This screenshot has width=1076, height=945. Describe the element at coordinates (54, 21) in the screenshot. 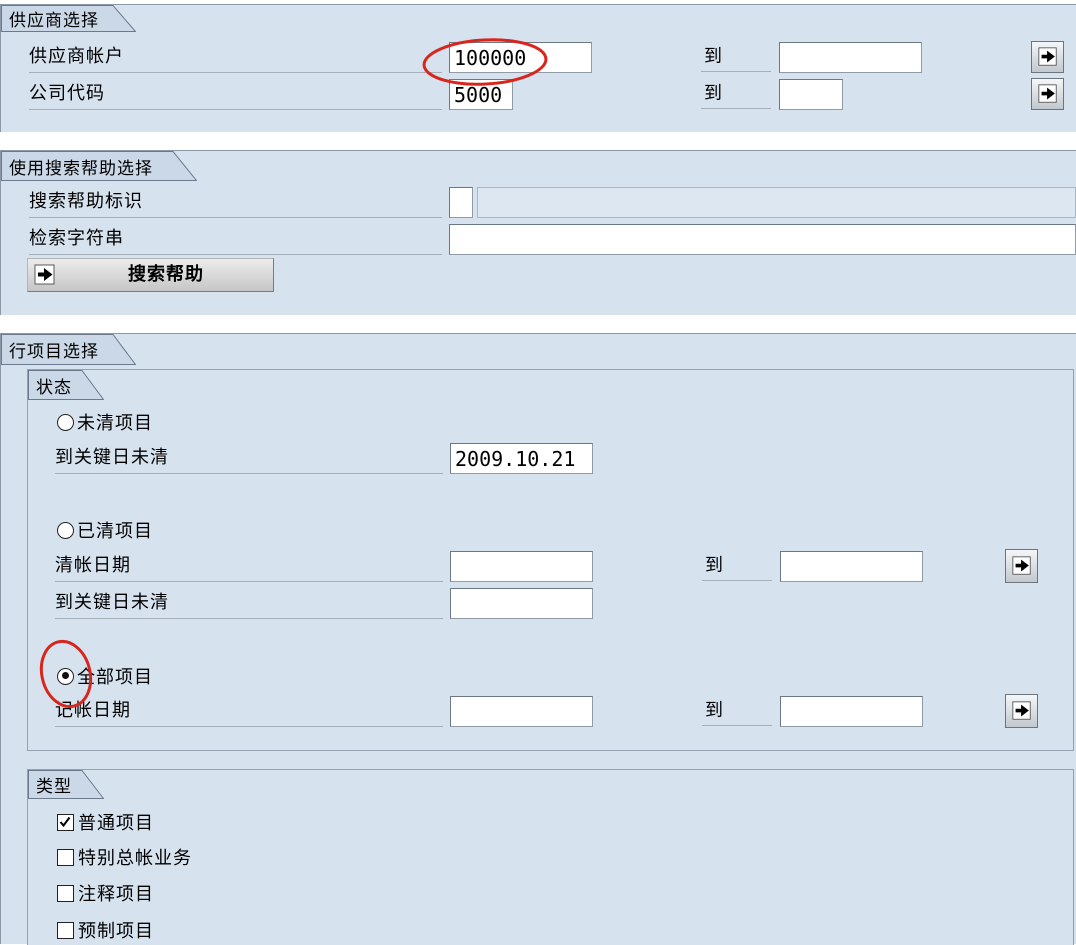

I see `vendor-selection-title: 供应商选择` at that location.